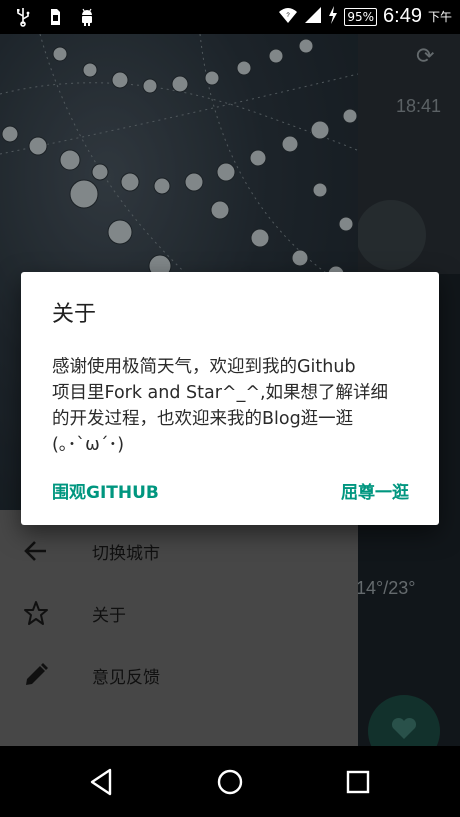  I want to click on charging-icon, so click(333, 16).